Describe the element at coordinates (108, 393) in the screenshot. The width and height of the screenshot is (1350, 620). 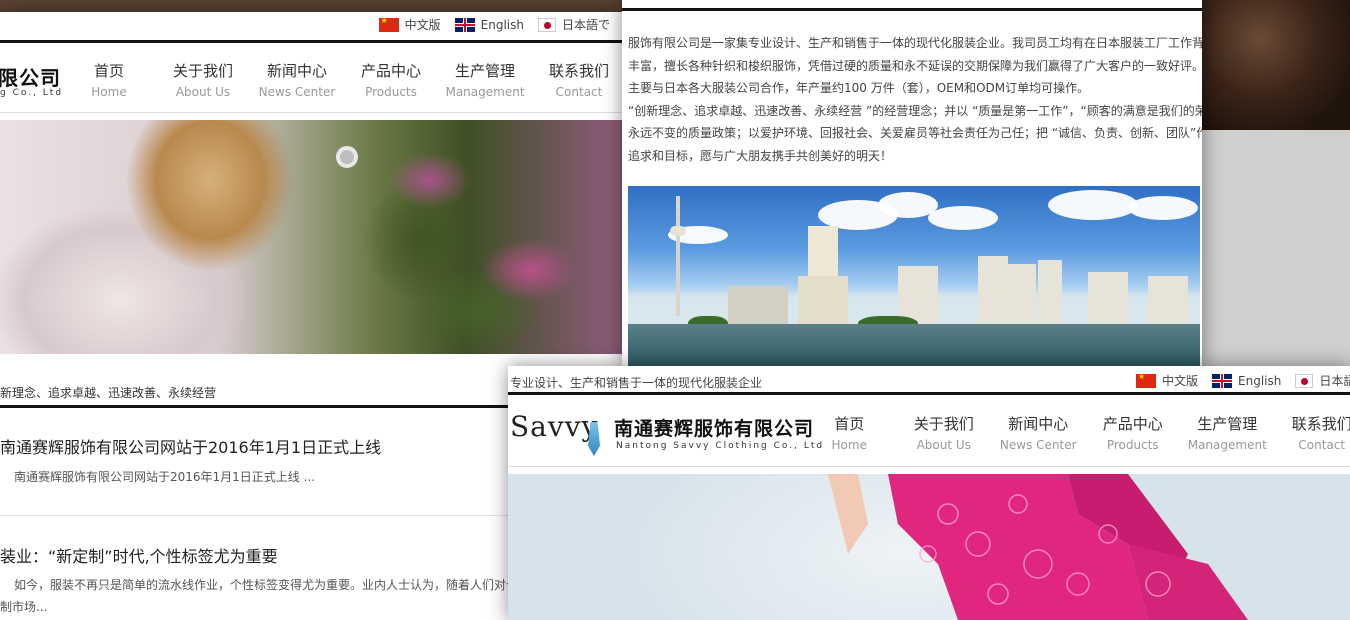
I see `slogan-text: 新理念、追求卓越、迅速改善、永续经营` at that location.